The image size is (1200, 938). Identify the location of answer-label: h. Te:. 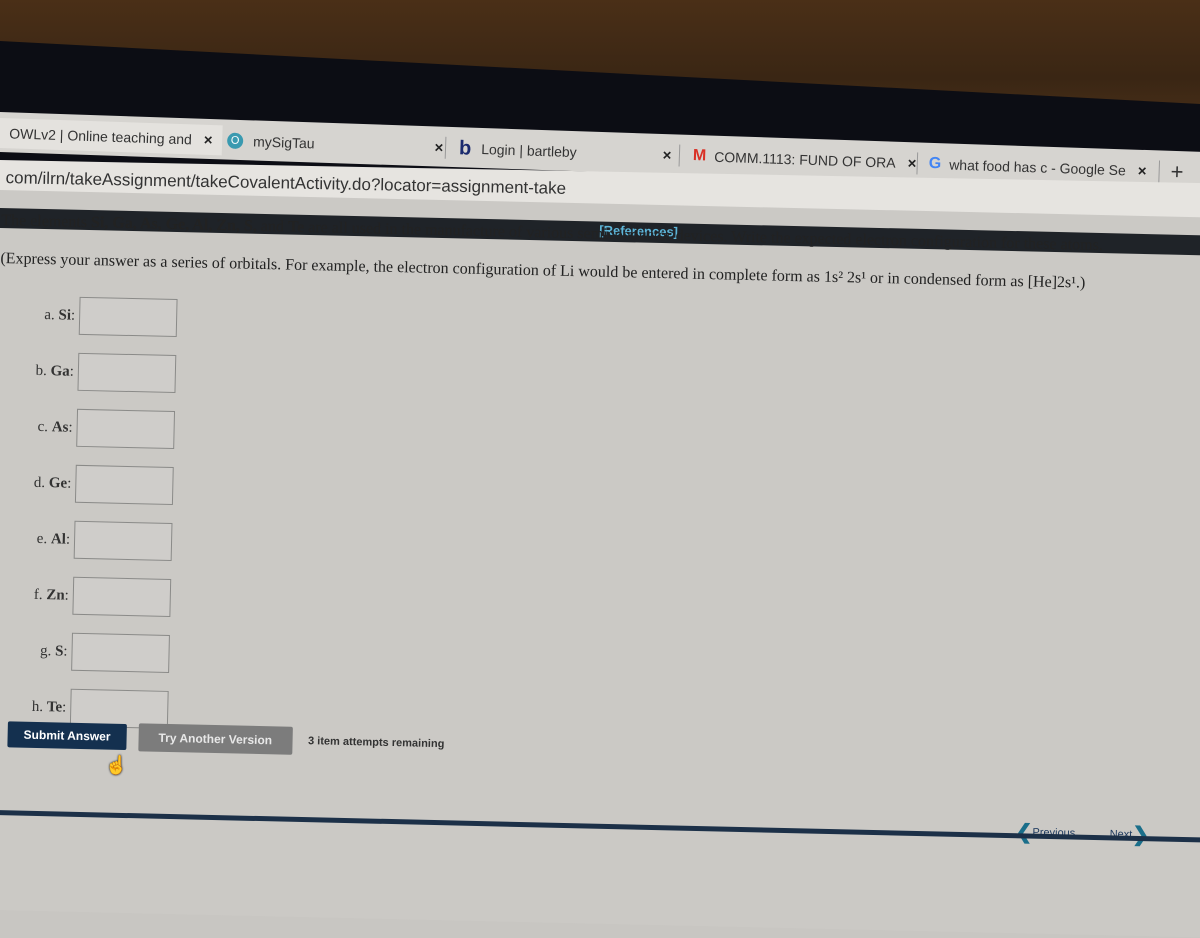
(49, 707).